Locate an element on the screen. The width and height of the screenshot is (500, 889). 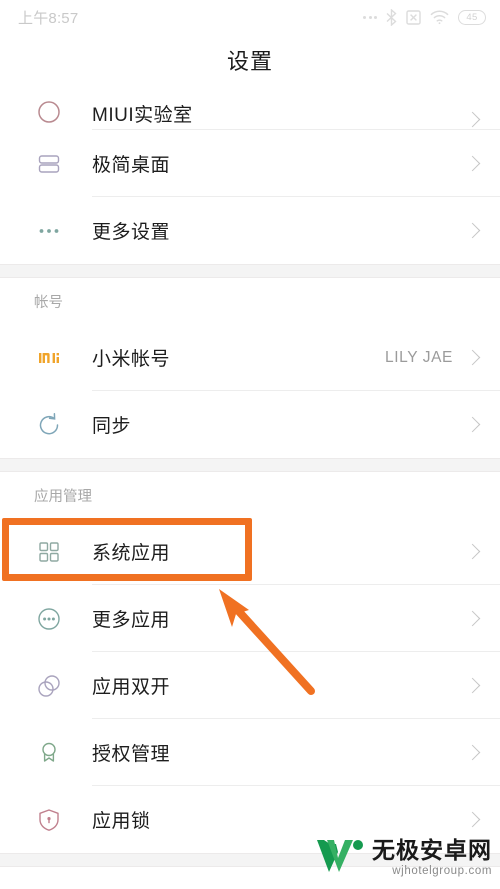
settings-row-more-settings: 更多设置 is located at coordinates (250, 230).